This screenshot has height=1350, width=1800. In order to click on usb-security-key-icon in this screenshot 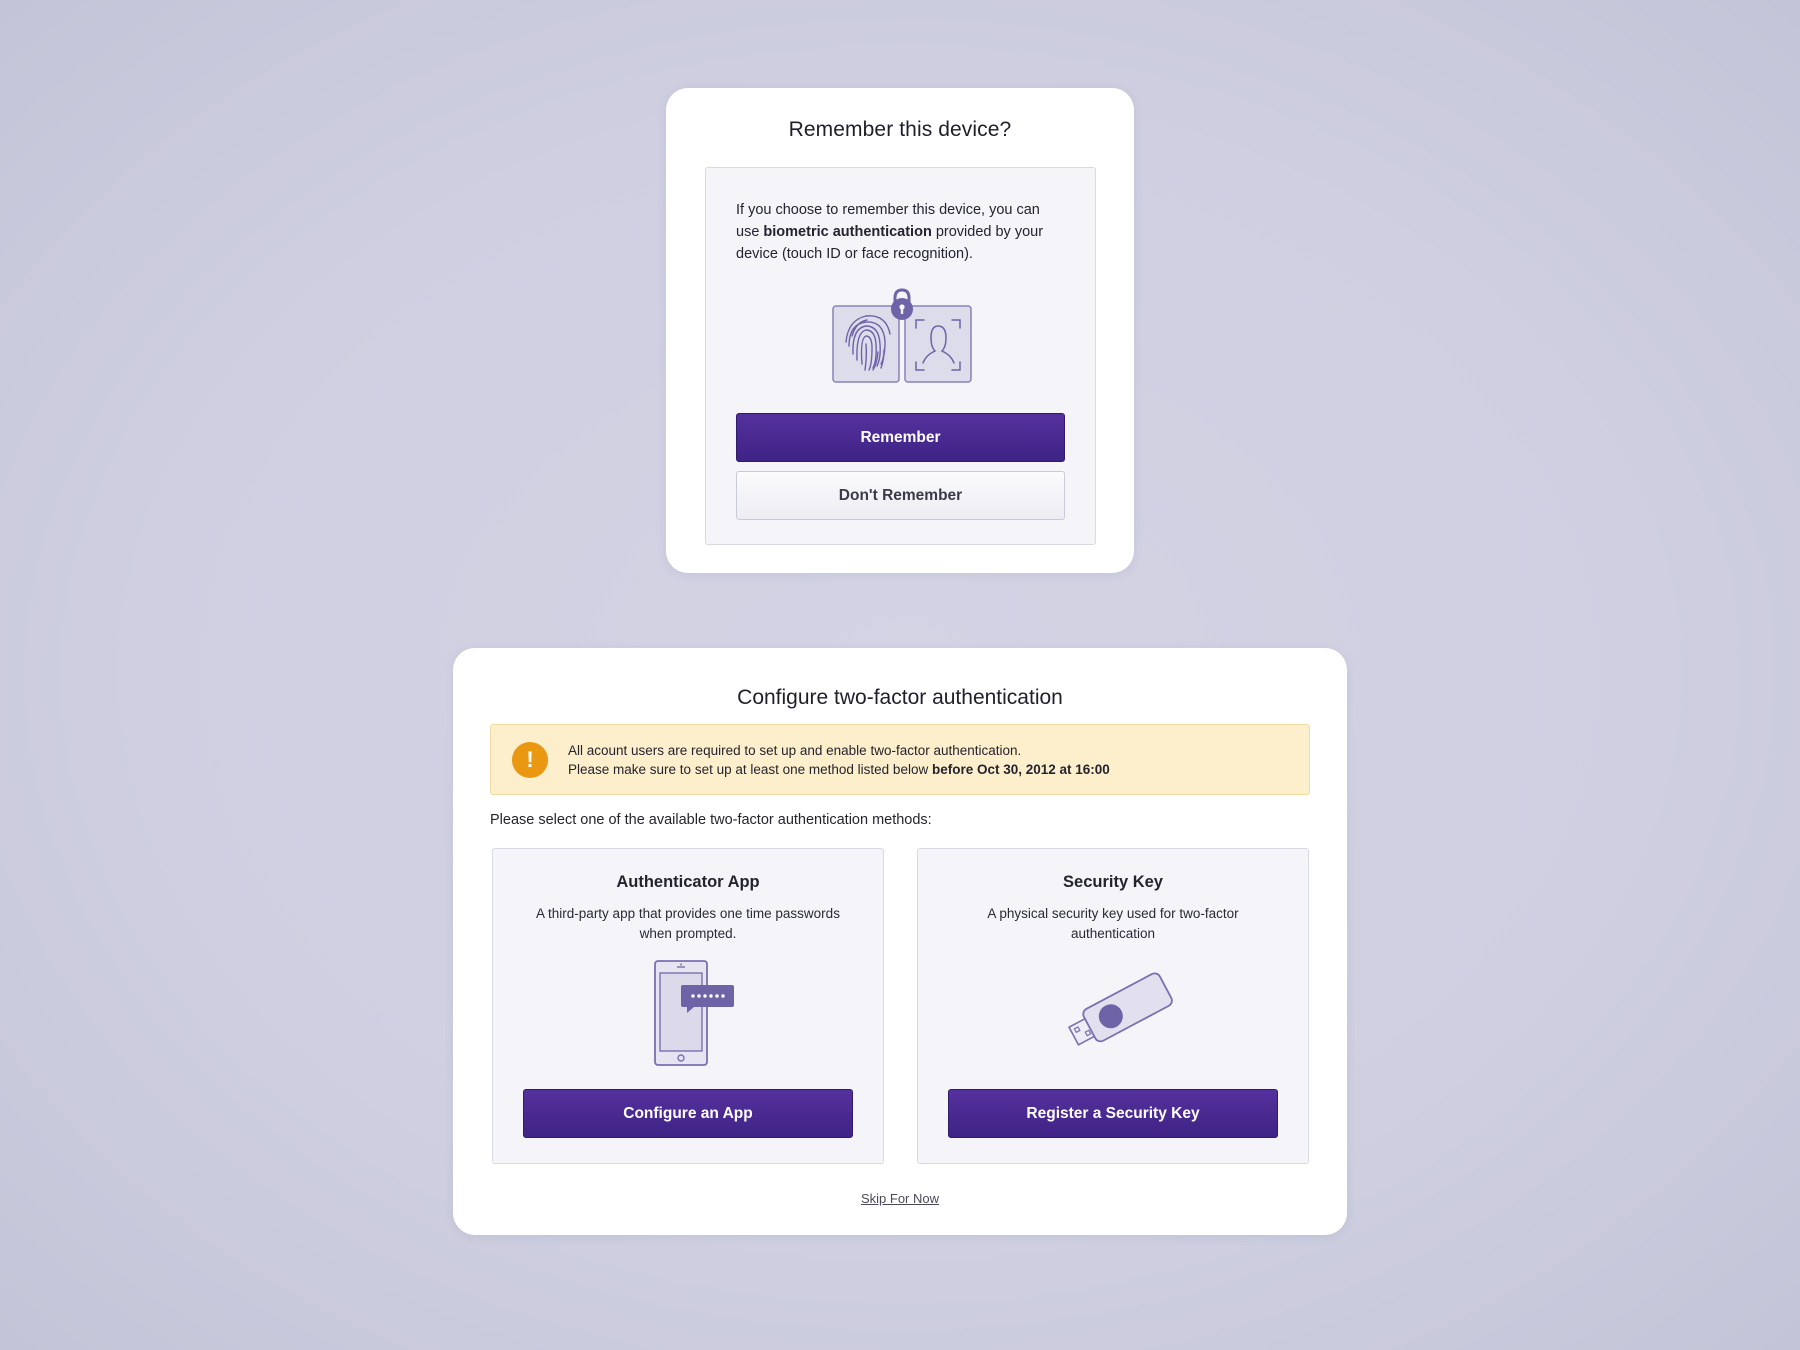, I will do `click(1116, 1009)`.